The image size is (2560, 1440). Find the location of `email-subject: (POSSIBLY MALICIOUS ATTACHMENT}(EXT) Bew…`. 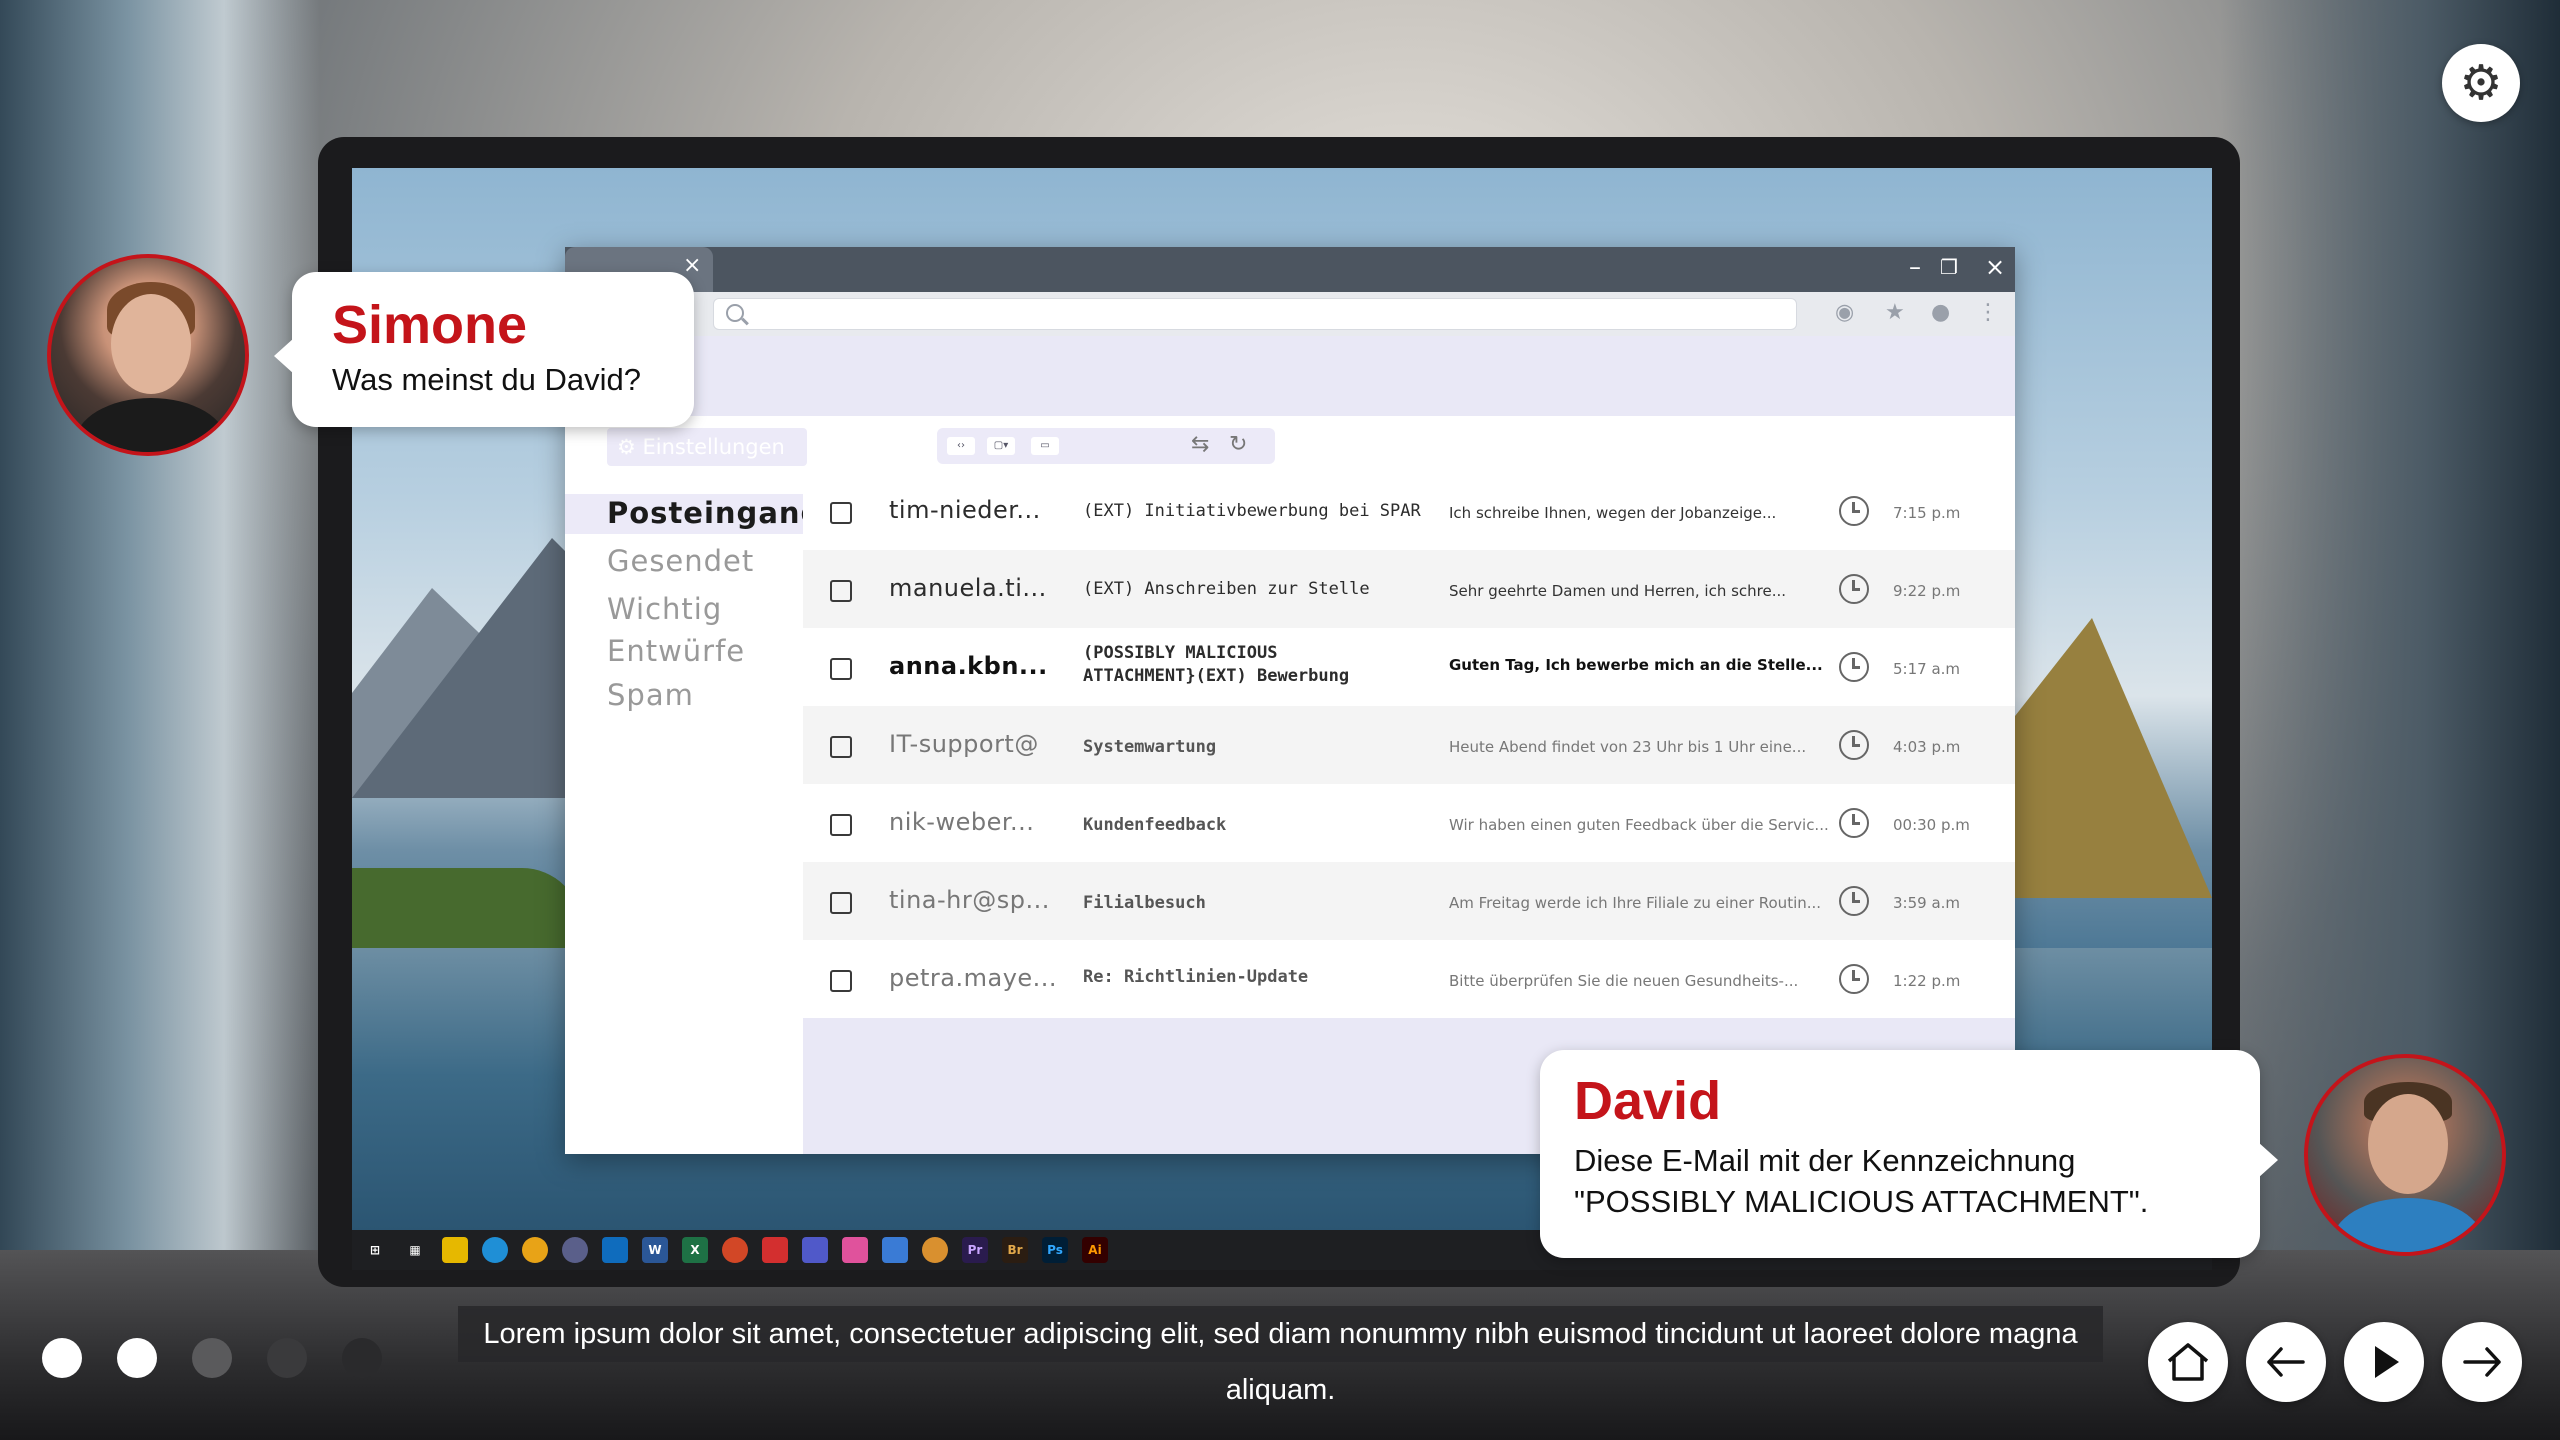

email-subject: (POSSIBLY MALICIOUS ATTACHMENT}(EXT) Bew… is located at coordinates (1216, 665).